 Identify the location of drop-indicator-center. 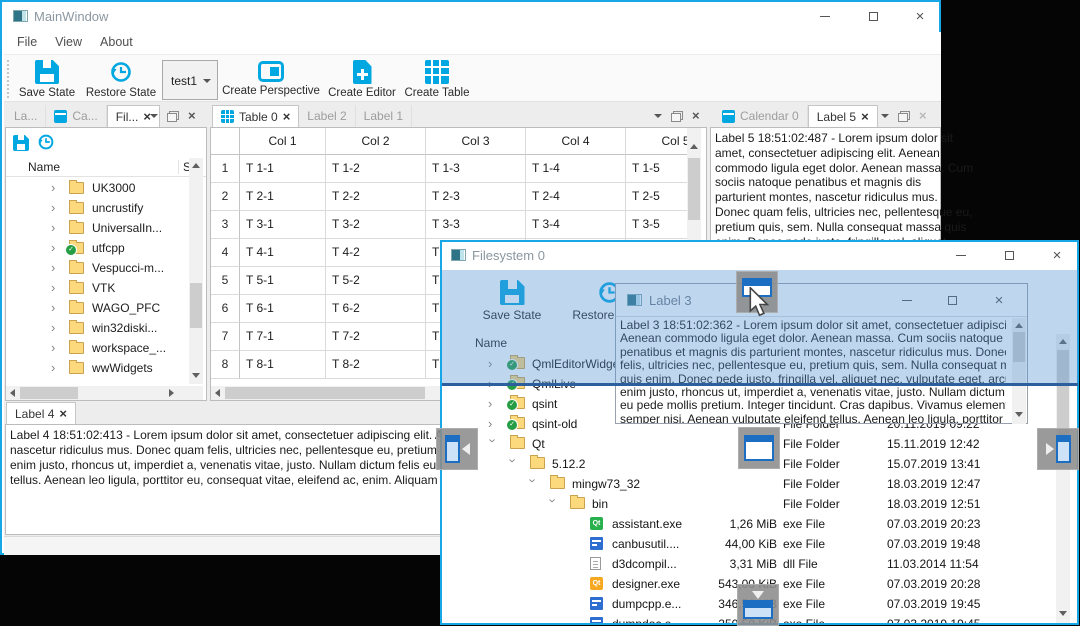
(759, 448).